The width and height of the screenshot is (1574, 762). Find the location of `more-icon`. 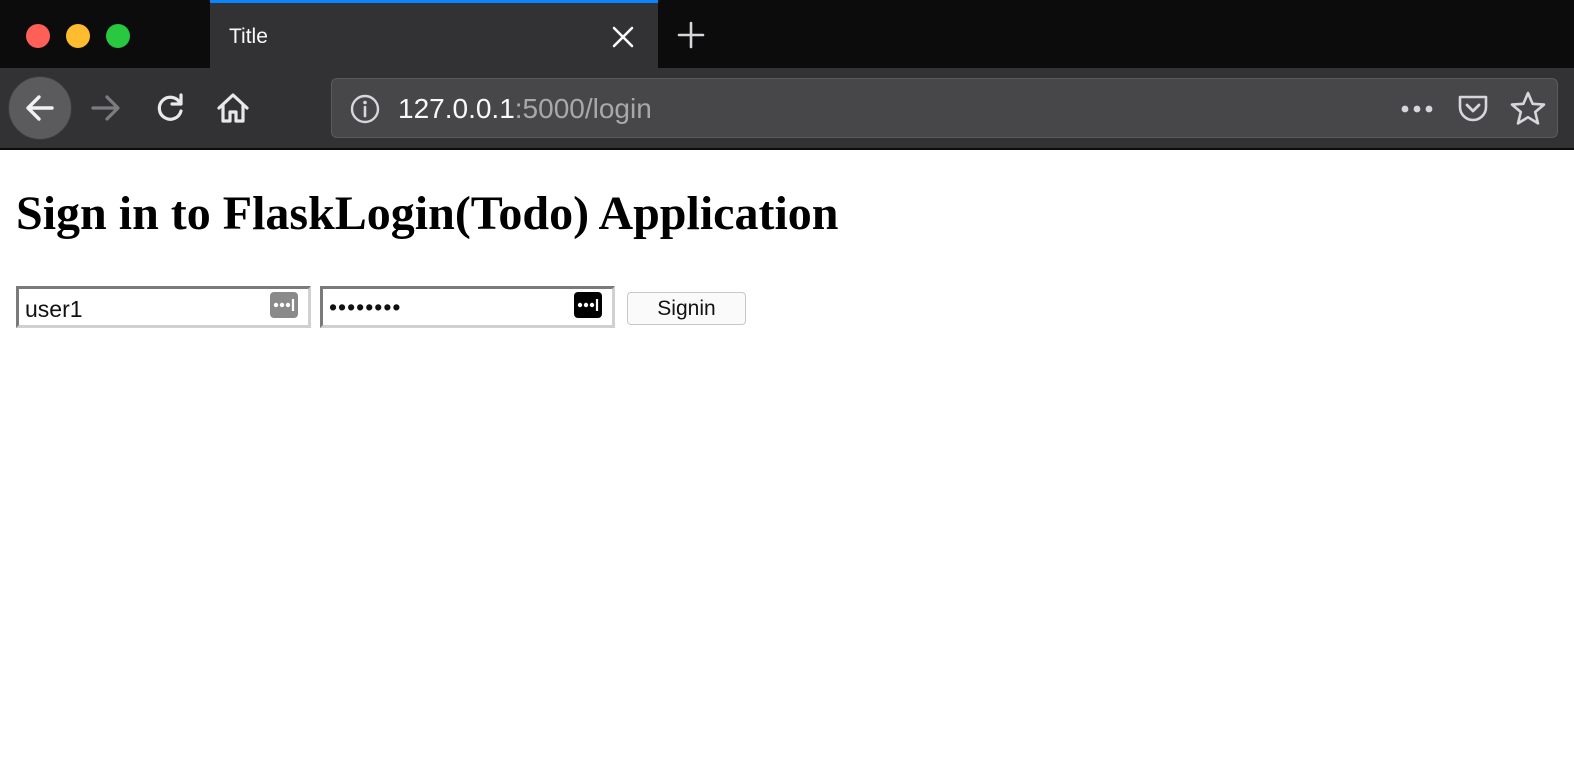

more-icon is located at coordinates (1417, 109).